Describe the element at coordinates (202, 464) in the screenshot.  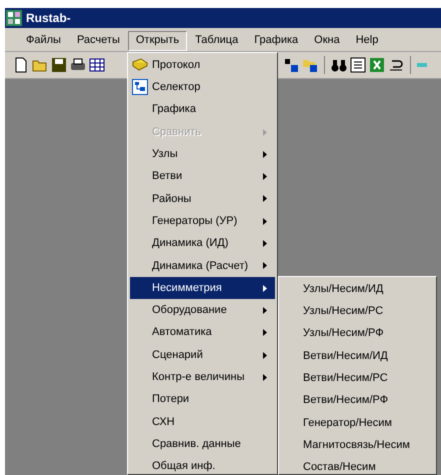
I see `menu-item: Общая инф.` at that location.